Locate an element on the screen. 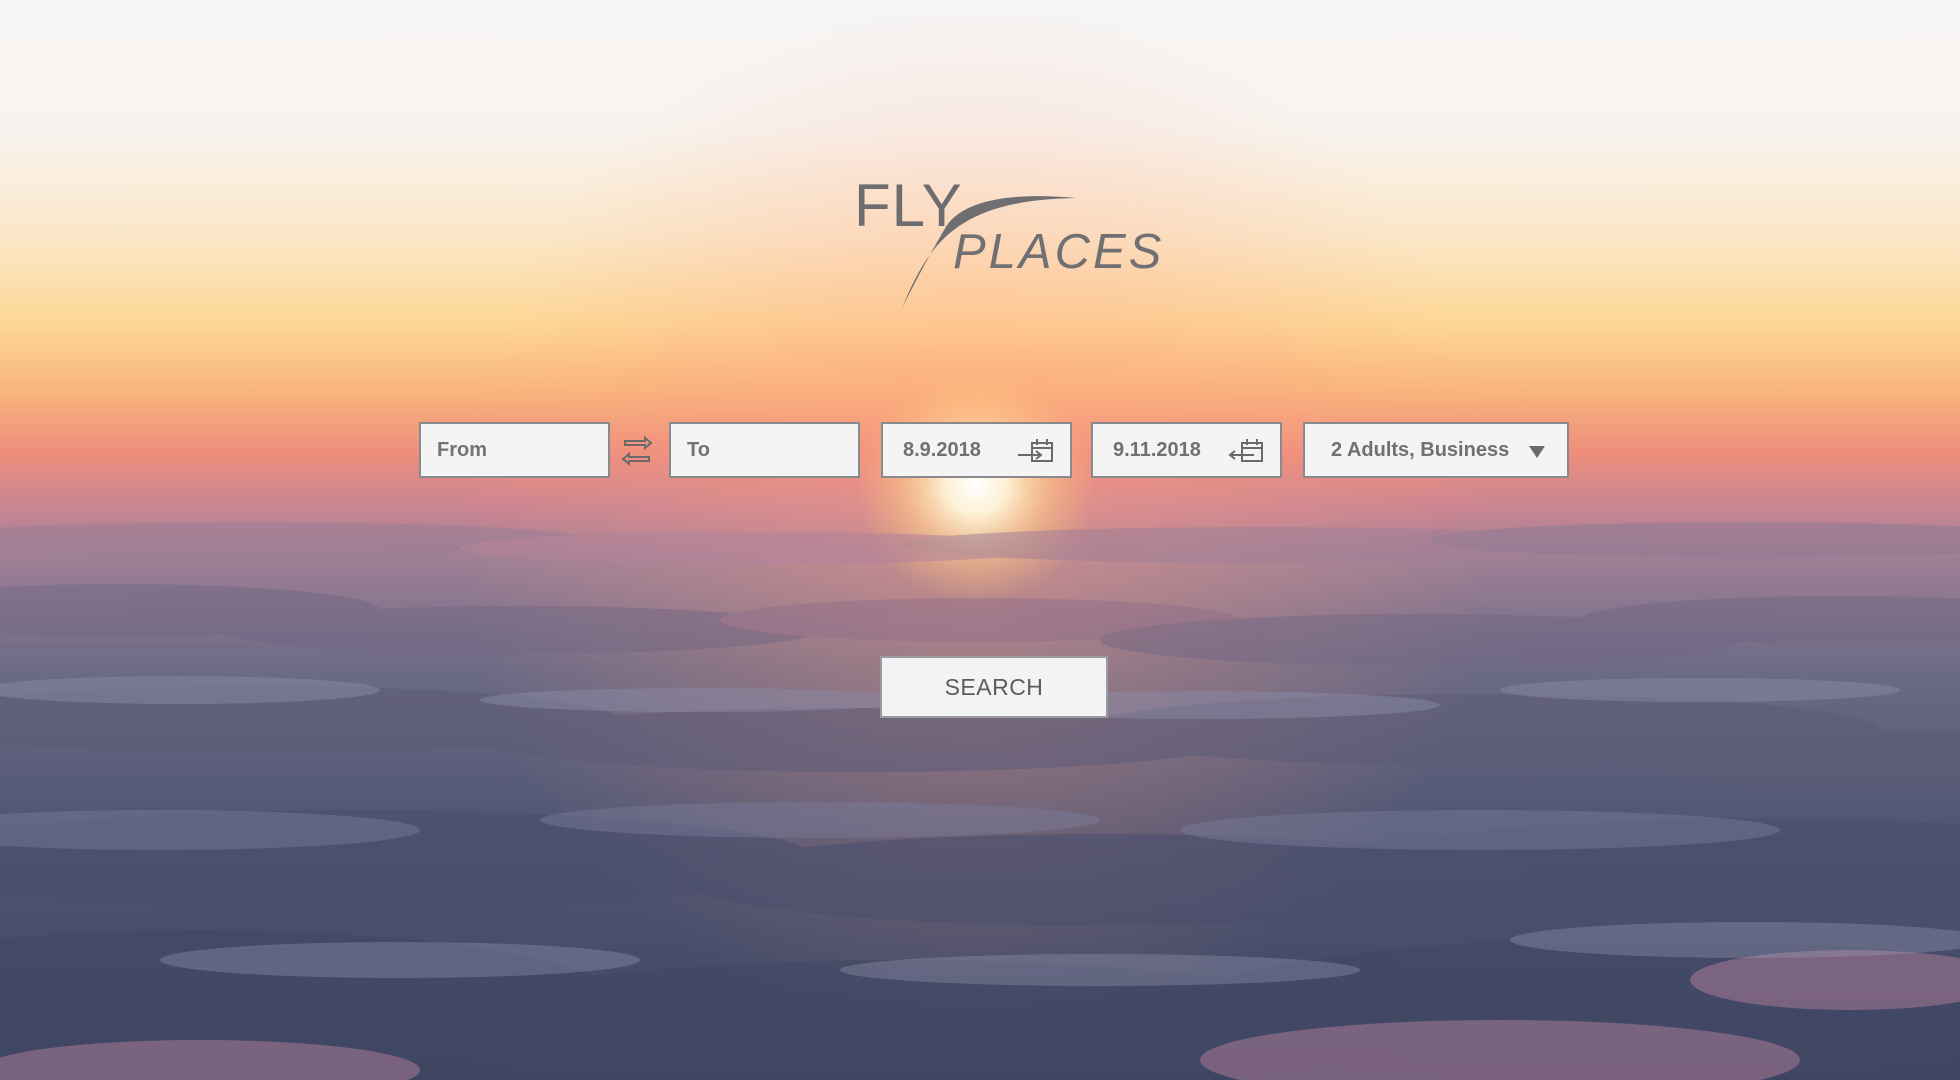  flyplaces-logo: FLY PLACES is located at coordinates (1000, 245).